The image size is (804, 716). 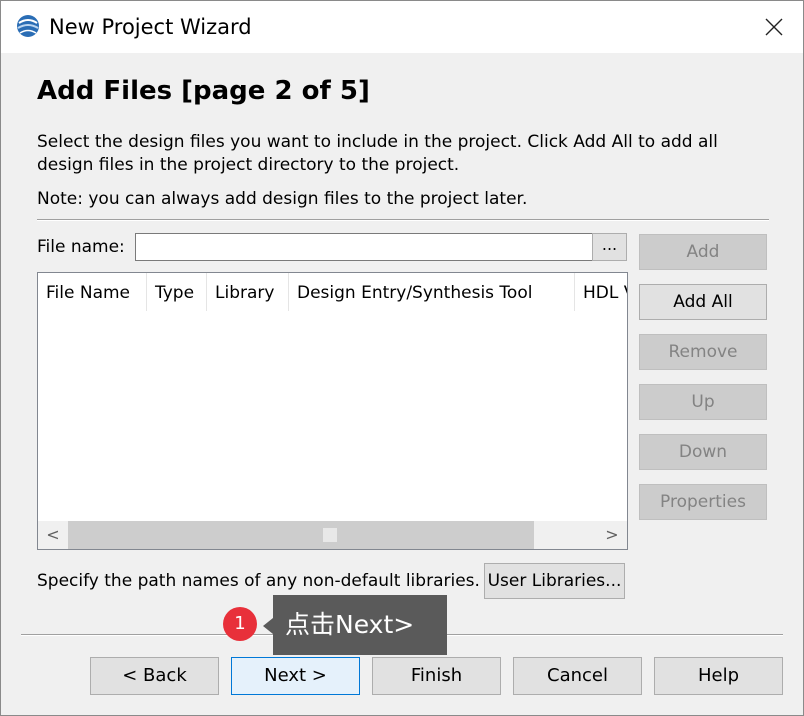 What do you see at coordinates (268, 626) in the screenshot?
I see `tooltip-pointer` at bounding box center [268, 626].